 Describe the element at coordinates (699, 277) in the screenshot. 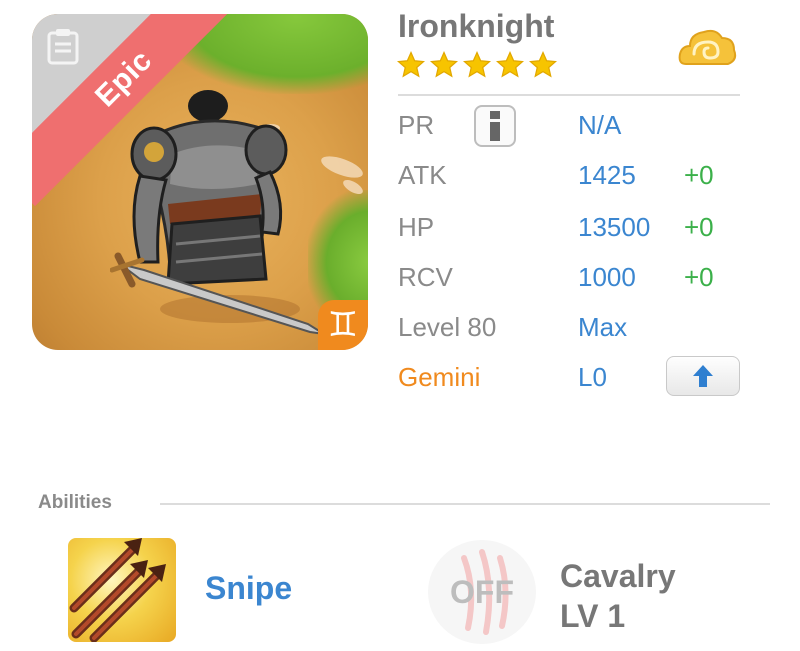

I see `rcv-bonus: +0` at that location.